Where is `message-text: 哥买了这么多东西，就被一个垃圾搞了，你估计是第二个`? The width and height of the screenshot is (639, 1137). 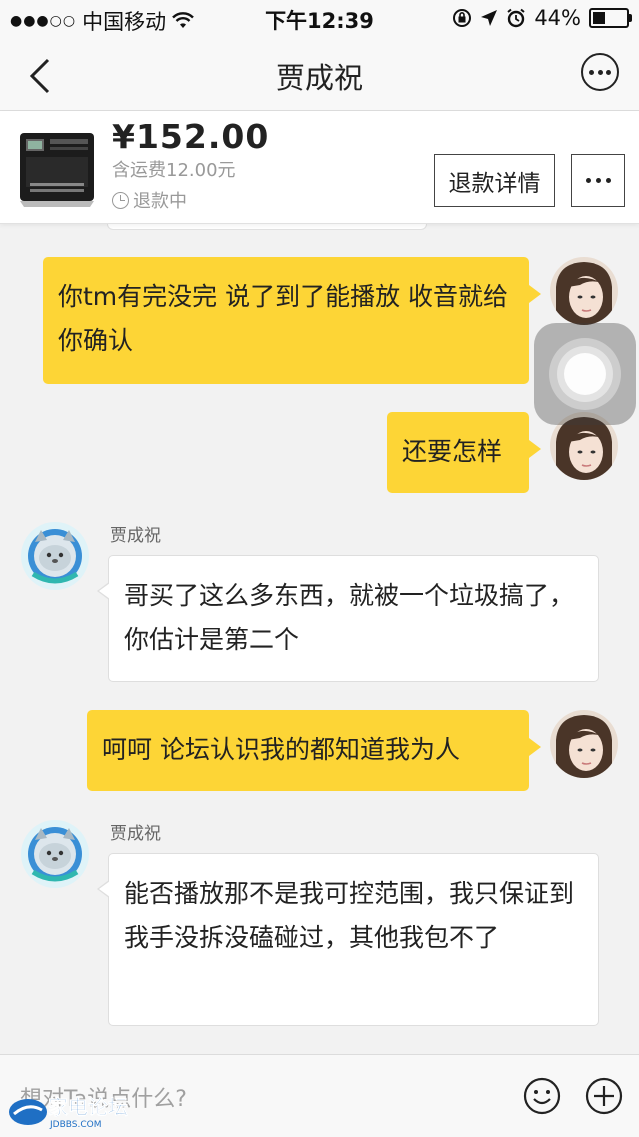
message-text: 哥买了这么多东西，就被一个垃圾搞了，你估计是第二个 is located at coordinates (349, 617).